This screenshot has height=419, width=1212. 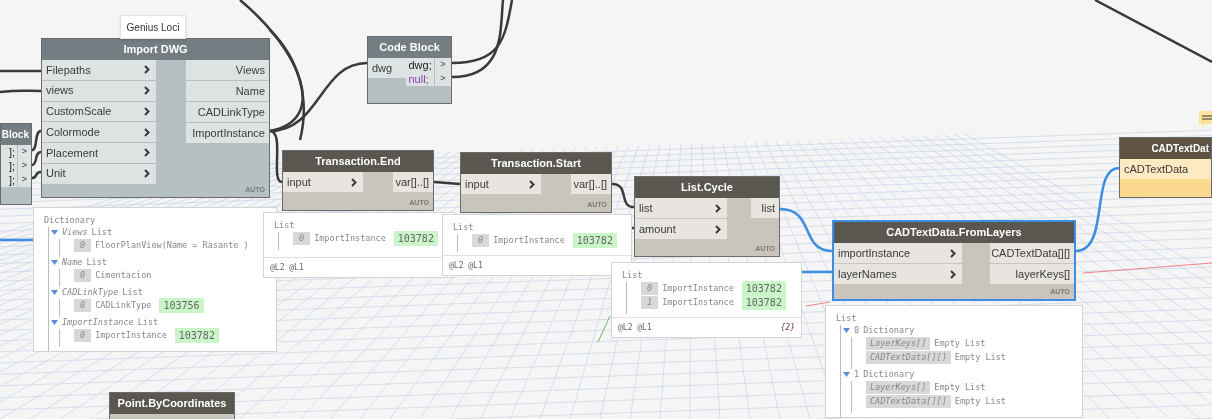 I want to click on item-key: CADLinkType, so click(x=90, y=293).